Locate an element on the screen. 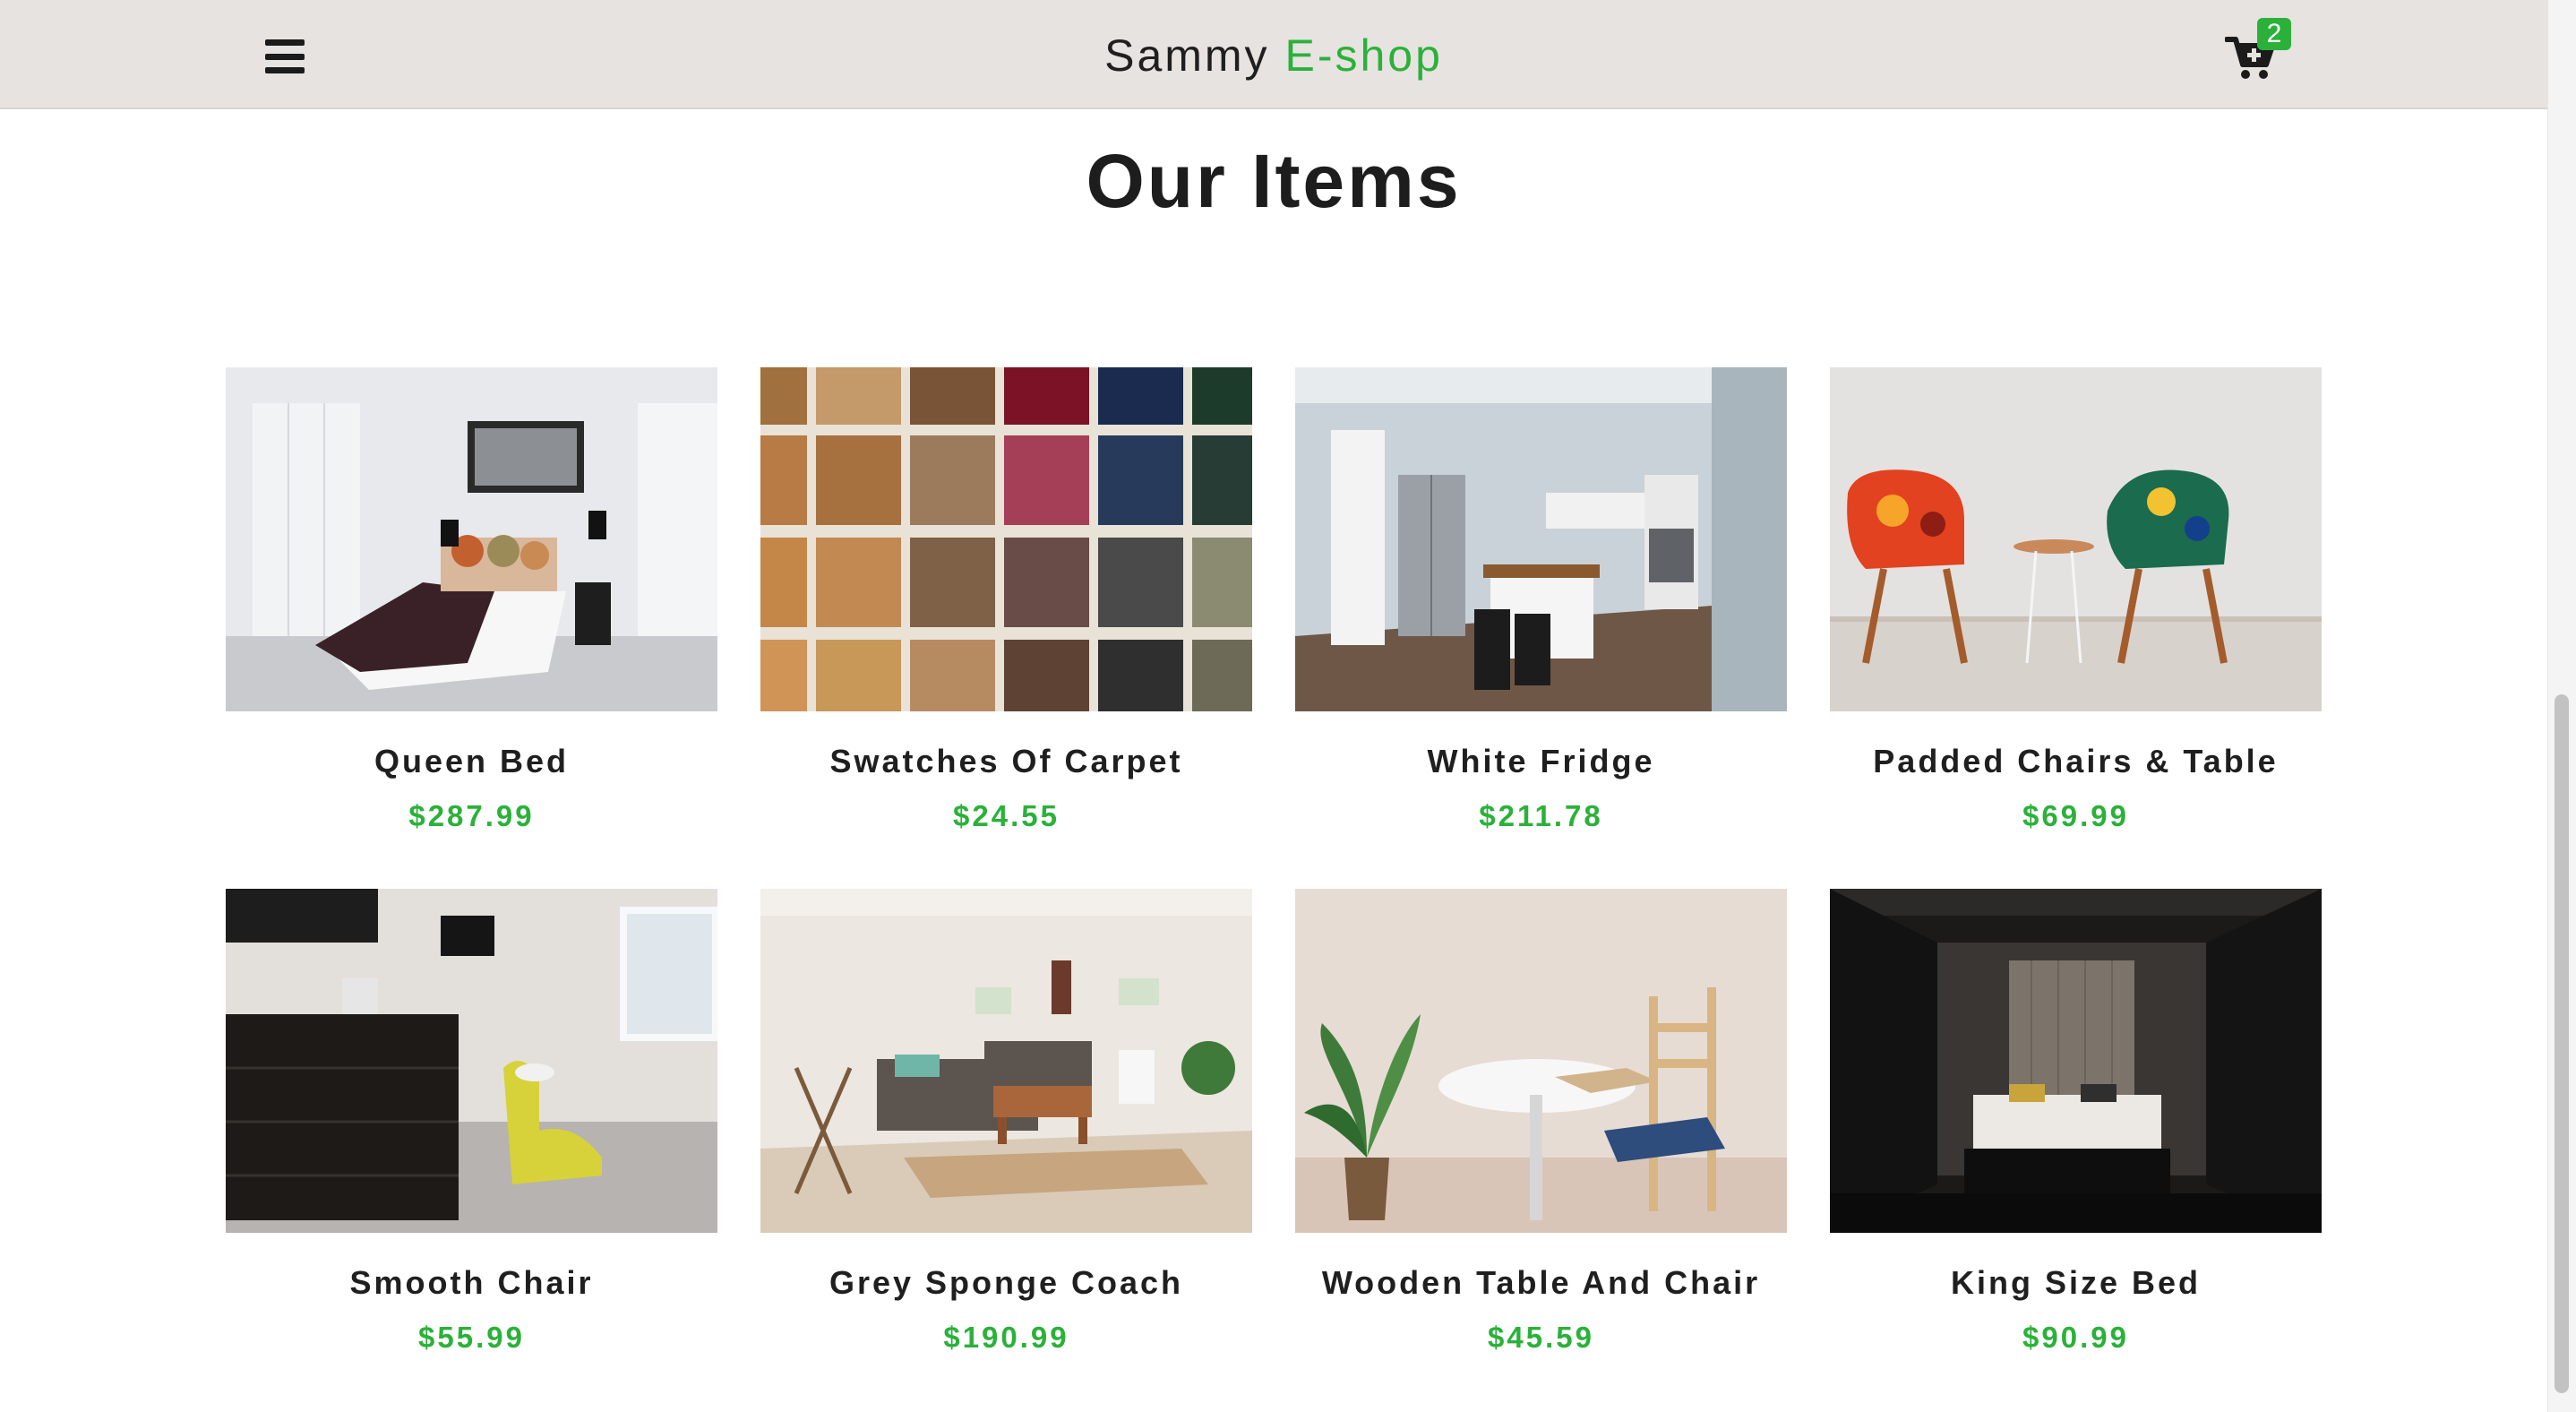  cart-button: 2 is located at coordinates (2258, 50).